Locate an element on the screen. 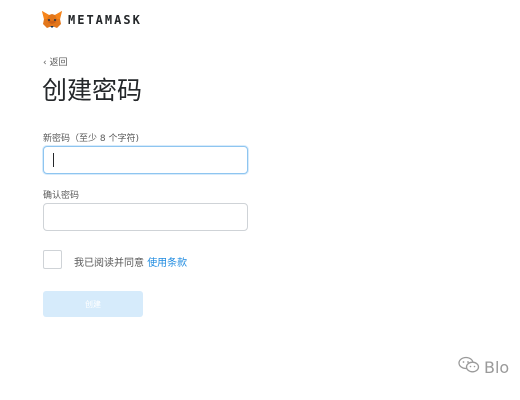  terms-of-use-link: 使用条款 is located at coordinates (167, 263).